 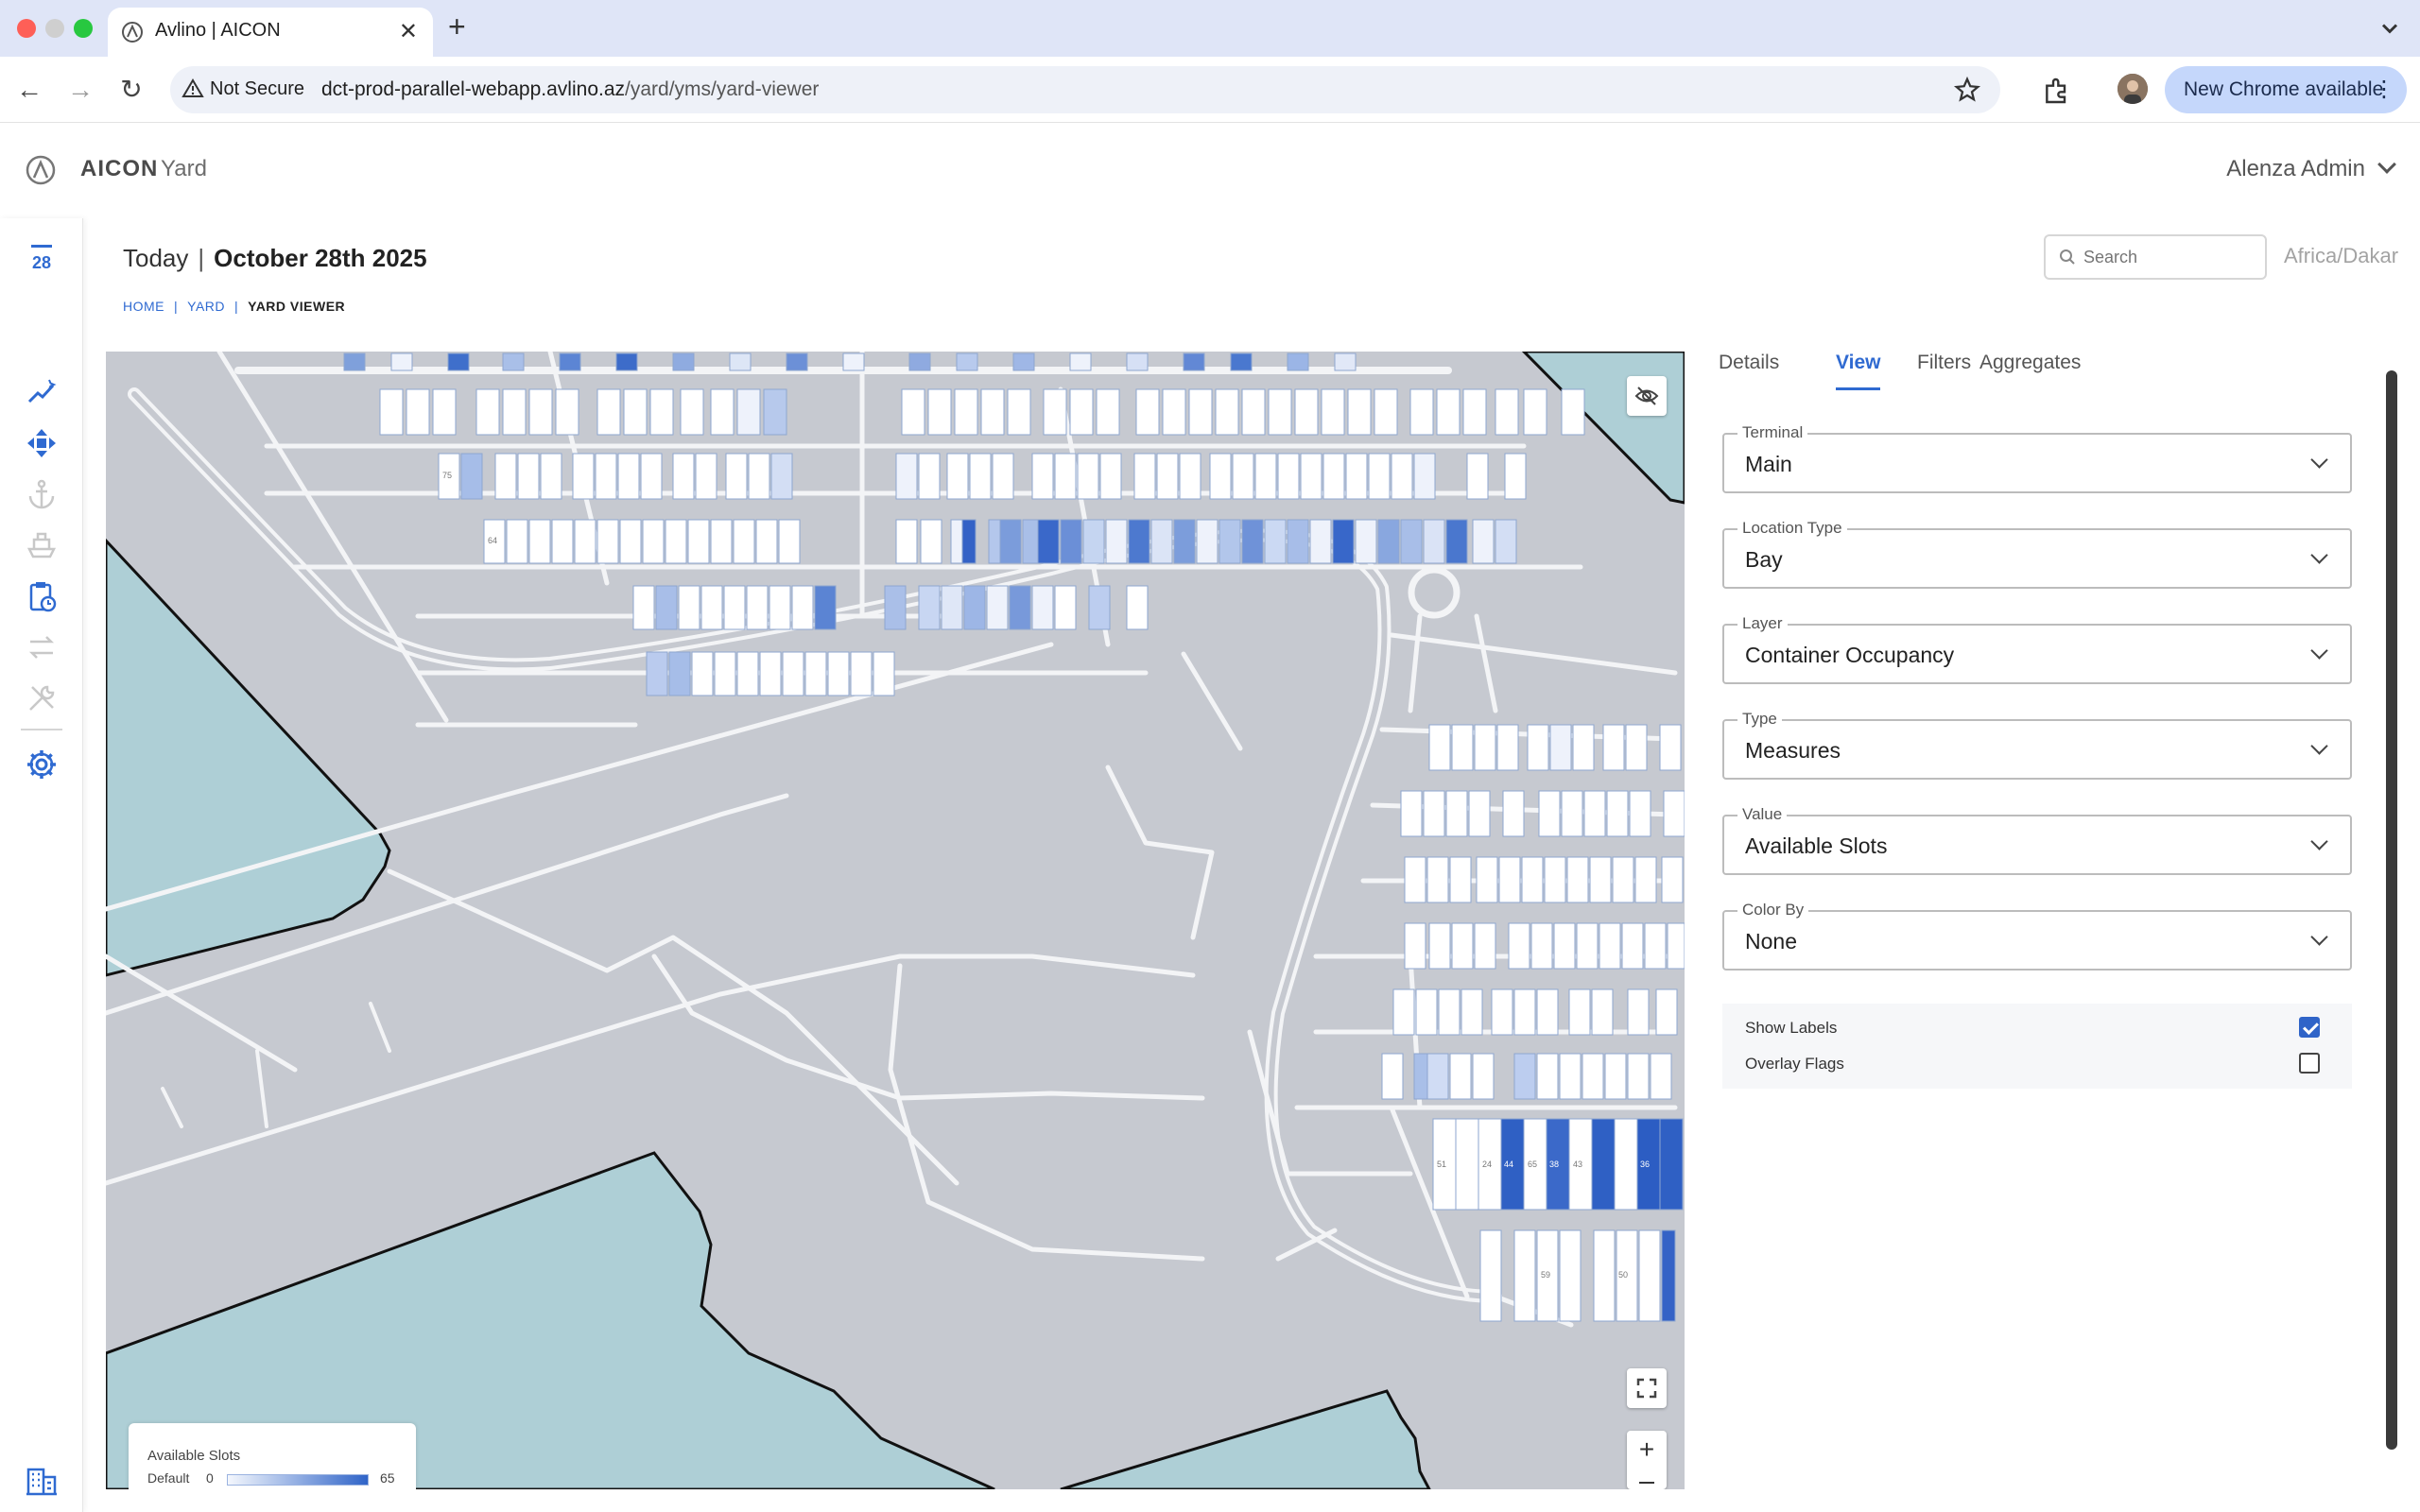 I want to click on eye-off-icon, so click(x=1646, y=396).